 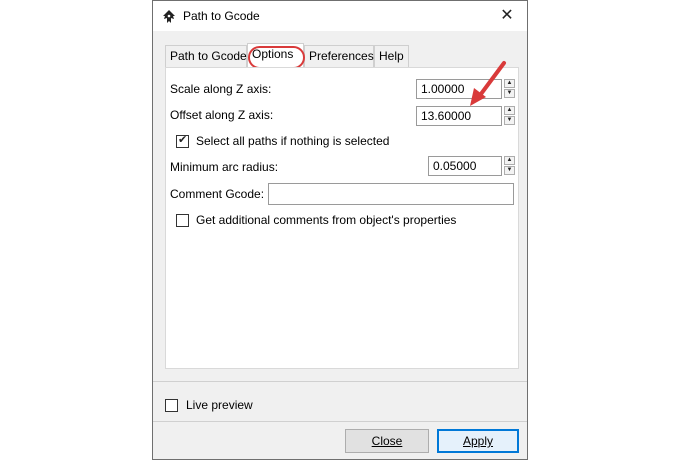 What do you see at coordinates (391, 56) in the screenshot?
I see `tab-help: Help` at bounding box center [391, 56].